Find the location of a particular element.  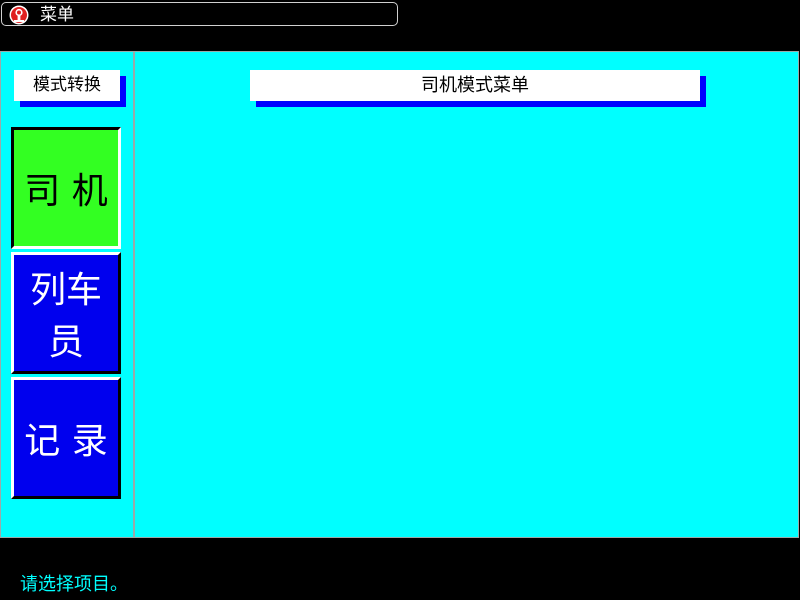

page-title: 司机模式菜单 is located at coordinates (475, 85).